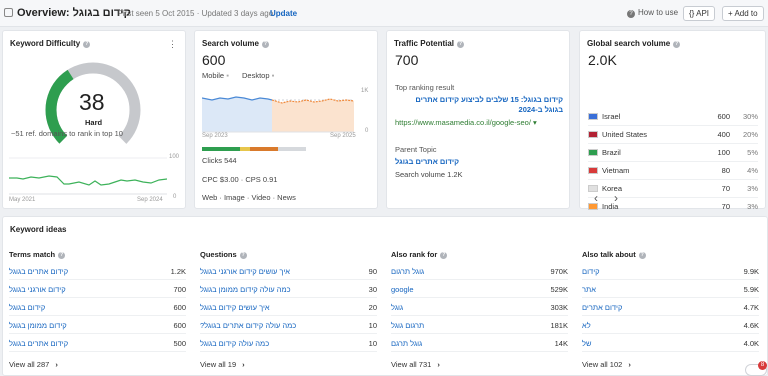  What do you see at coordinates (172, 44) in the screenshot?
I see `more-options-icon: ⋮` at bounding box center [172, 44].